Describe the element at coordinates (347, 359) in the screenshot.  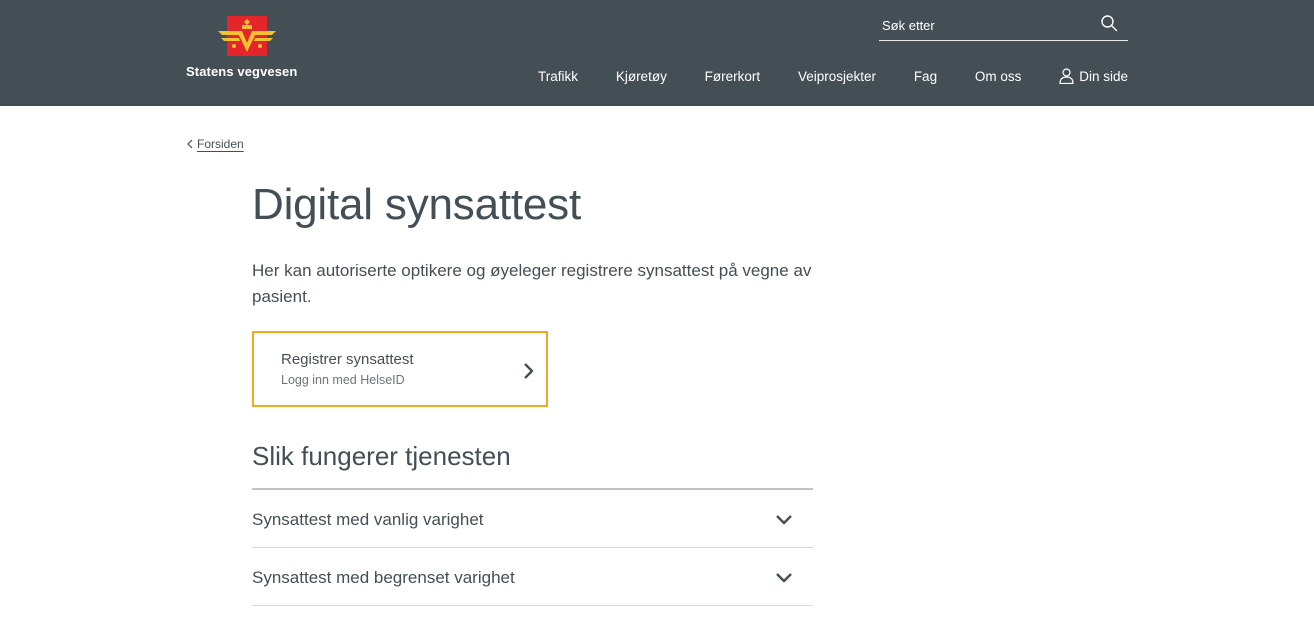
I see `card-title: Registrer synsattest` at that location.